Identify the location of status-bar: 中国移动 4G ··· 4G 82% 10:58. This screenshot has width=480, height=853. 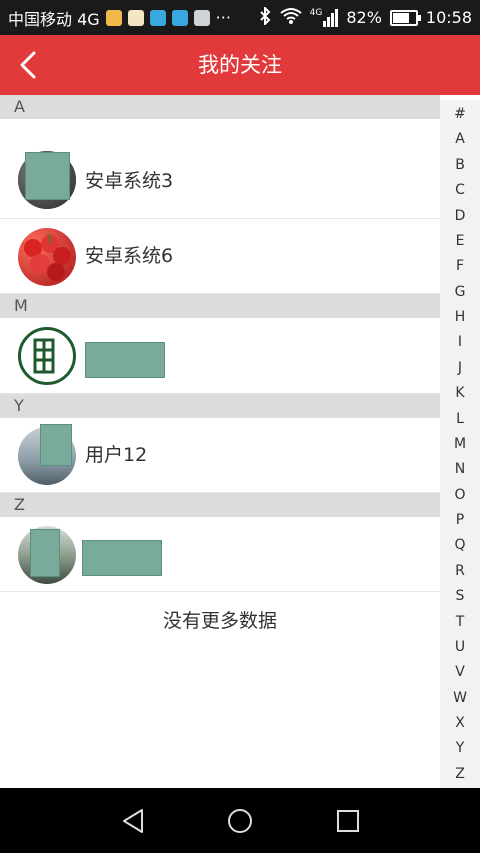
(240, 17).